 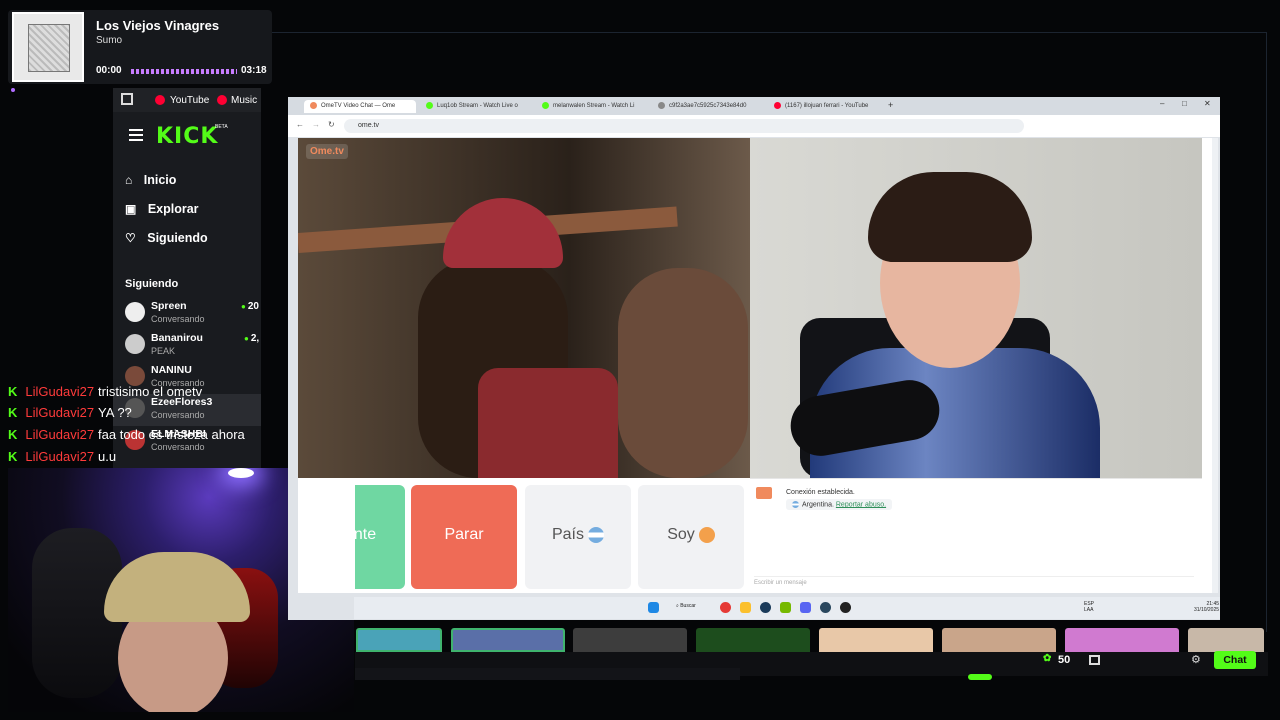 I want to click on report-abuse-link: Reportar abuso., so click(x=861, y=504).